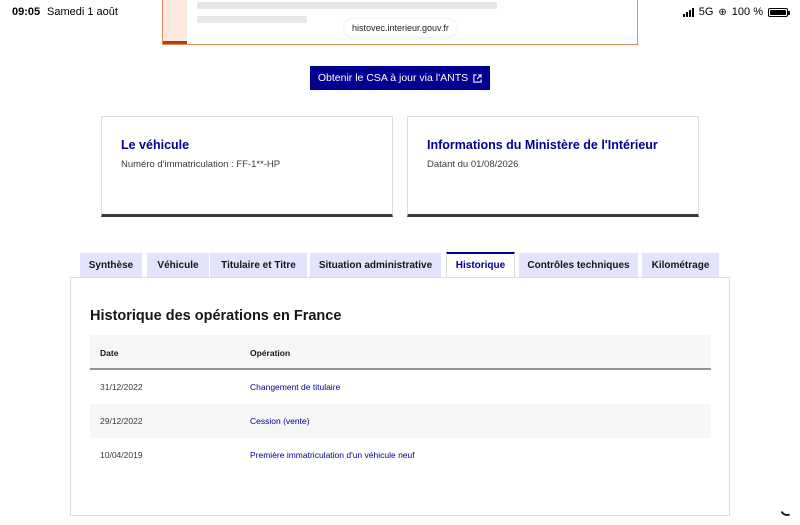 The image size is (800, 525). Describe the element at coordinates (109, 353) in the screenshot. I see `column-header-date: Date` at that location.